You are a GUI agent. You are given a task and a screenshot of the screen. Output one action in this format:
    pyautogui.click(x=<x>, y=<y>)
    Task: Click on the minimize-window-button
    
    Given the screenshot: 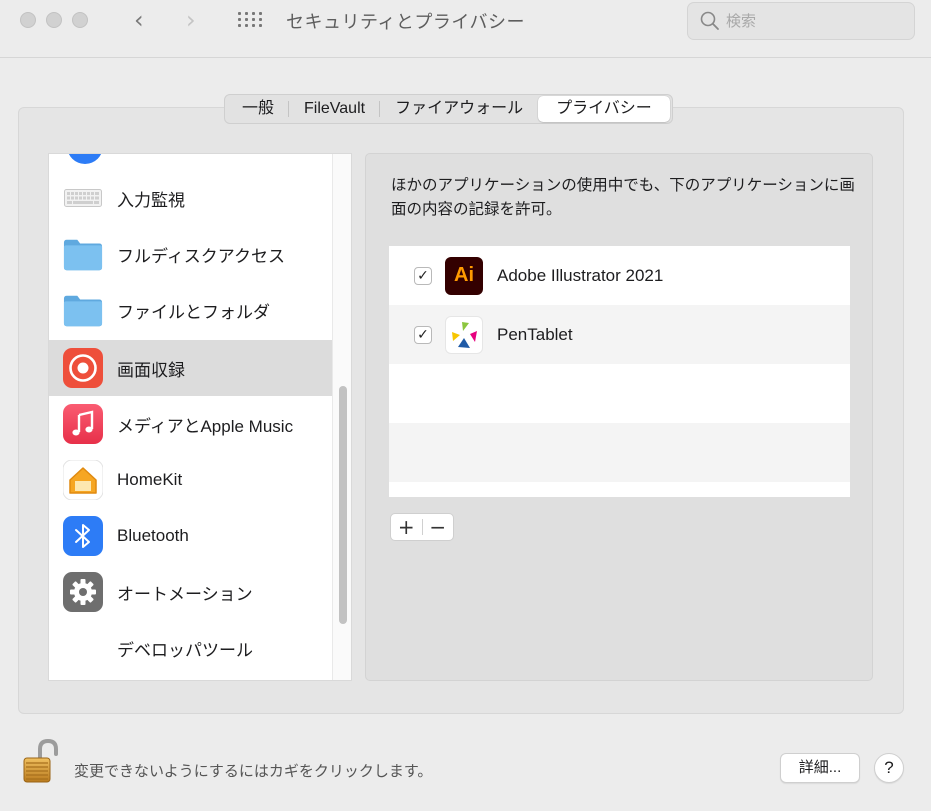 What is the action you would take?
    pyautogui.click(x=54, y=20)
    